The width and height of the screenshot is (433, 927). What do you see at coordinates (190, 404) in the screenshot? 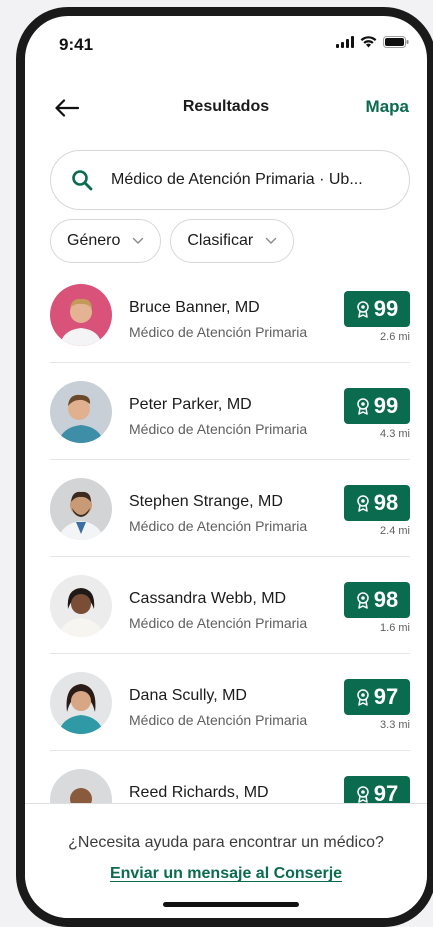
I see `provider-name: Peter Parker, MD` at bounding box center [190, 404].